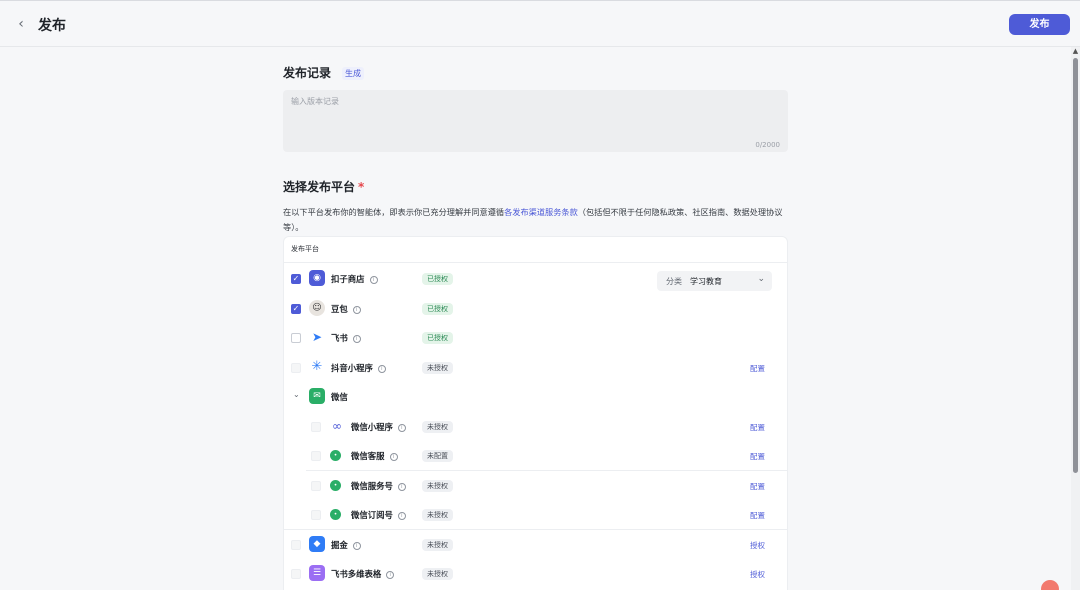  Describe the element at coordinates (339, 309) in the screenshot. I see `platform-name-text: 豆包` at that location.